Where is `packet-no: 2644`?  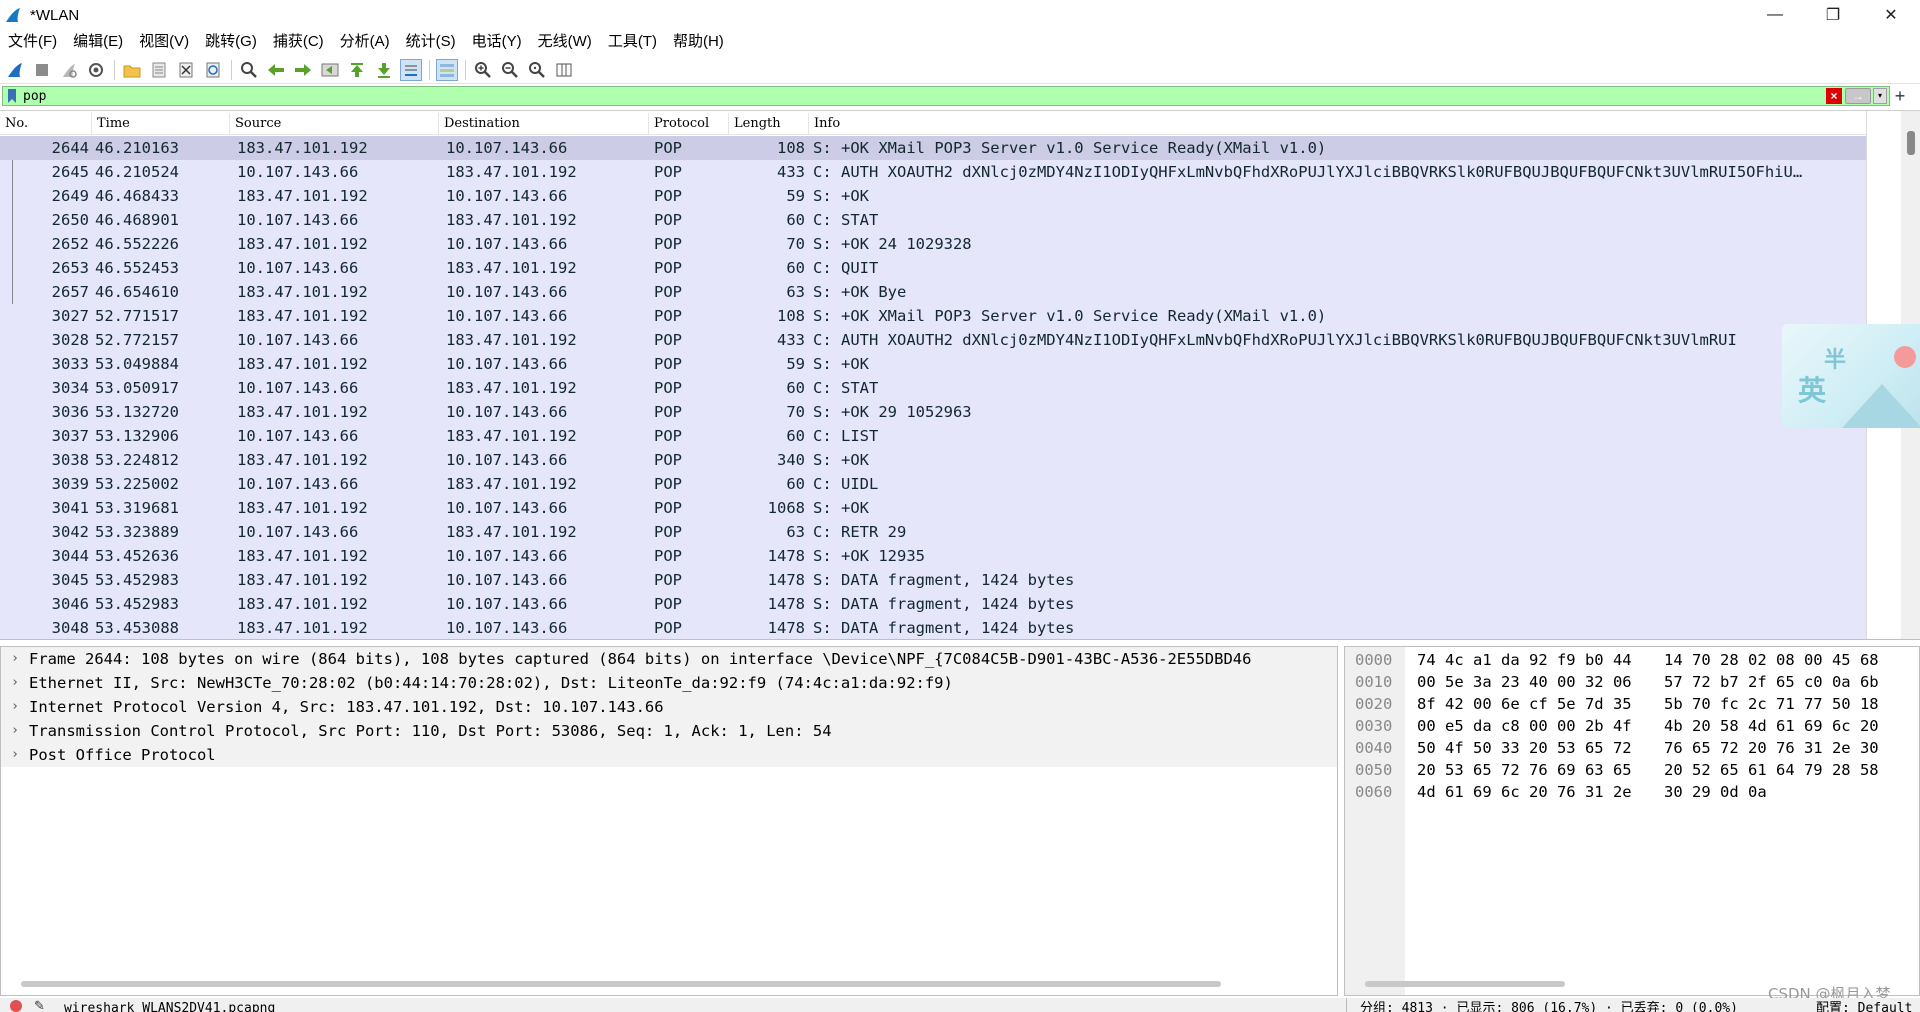 packet-no: 2644 is located at coordinates (70, 148).